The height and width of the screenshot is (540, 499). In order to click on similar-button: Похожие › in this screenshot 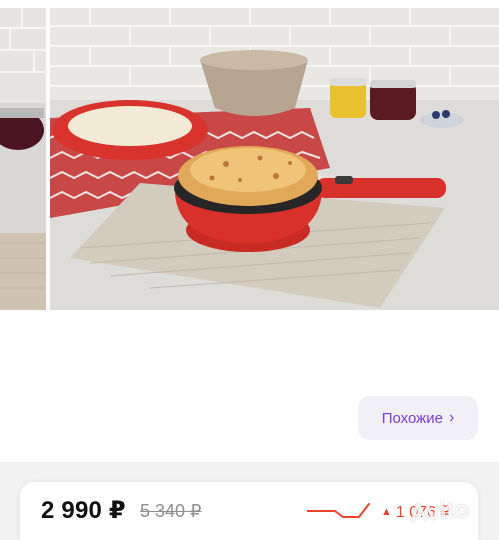, I will do `click(418, 418)`.